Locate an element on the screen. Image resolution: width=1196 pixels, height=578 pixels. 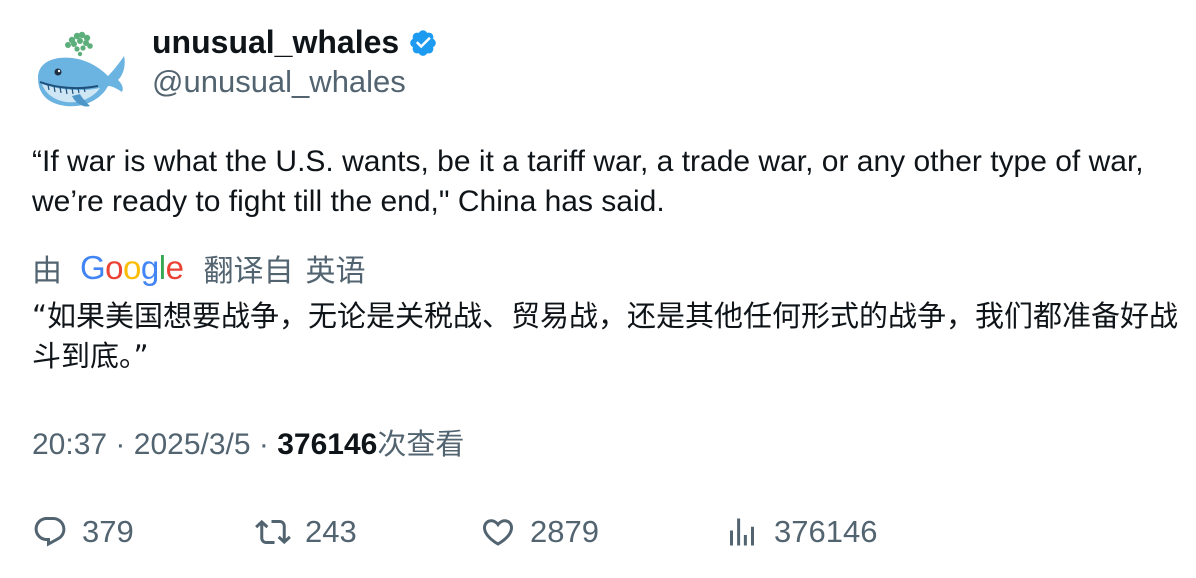
reply-button: 379 is located at coordinates (83, 532).